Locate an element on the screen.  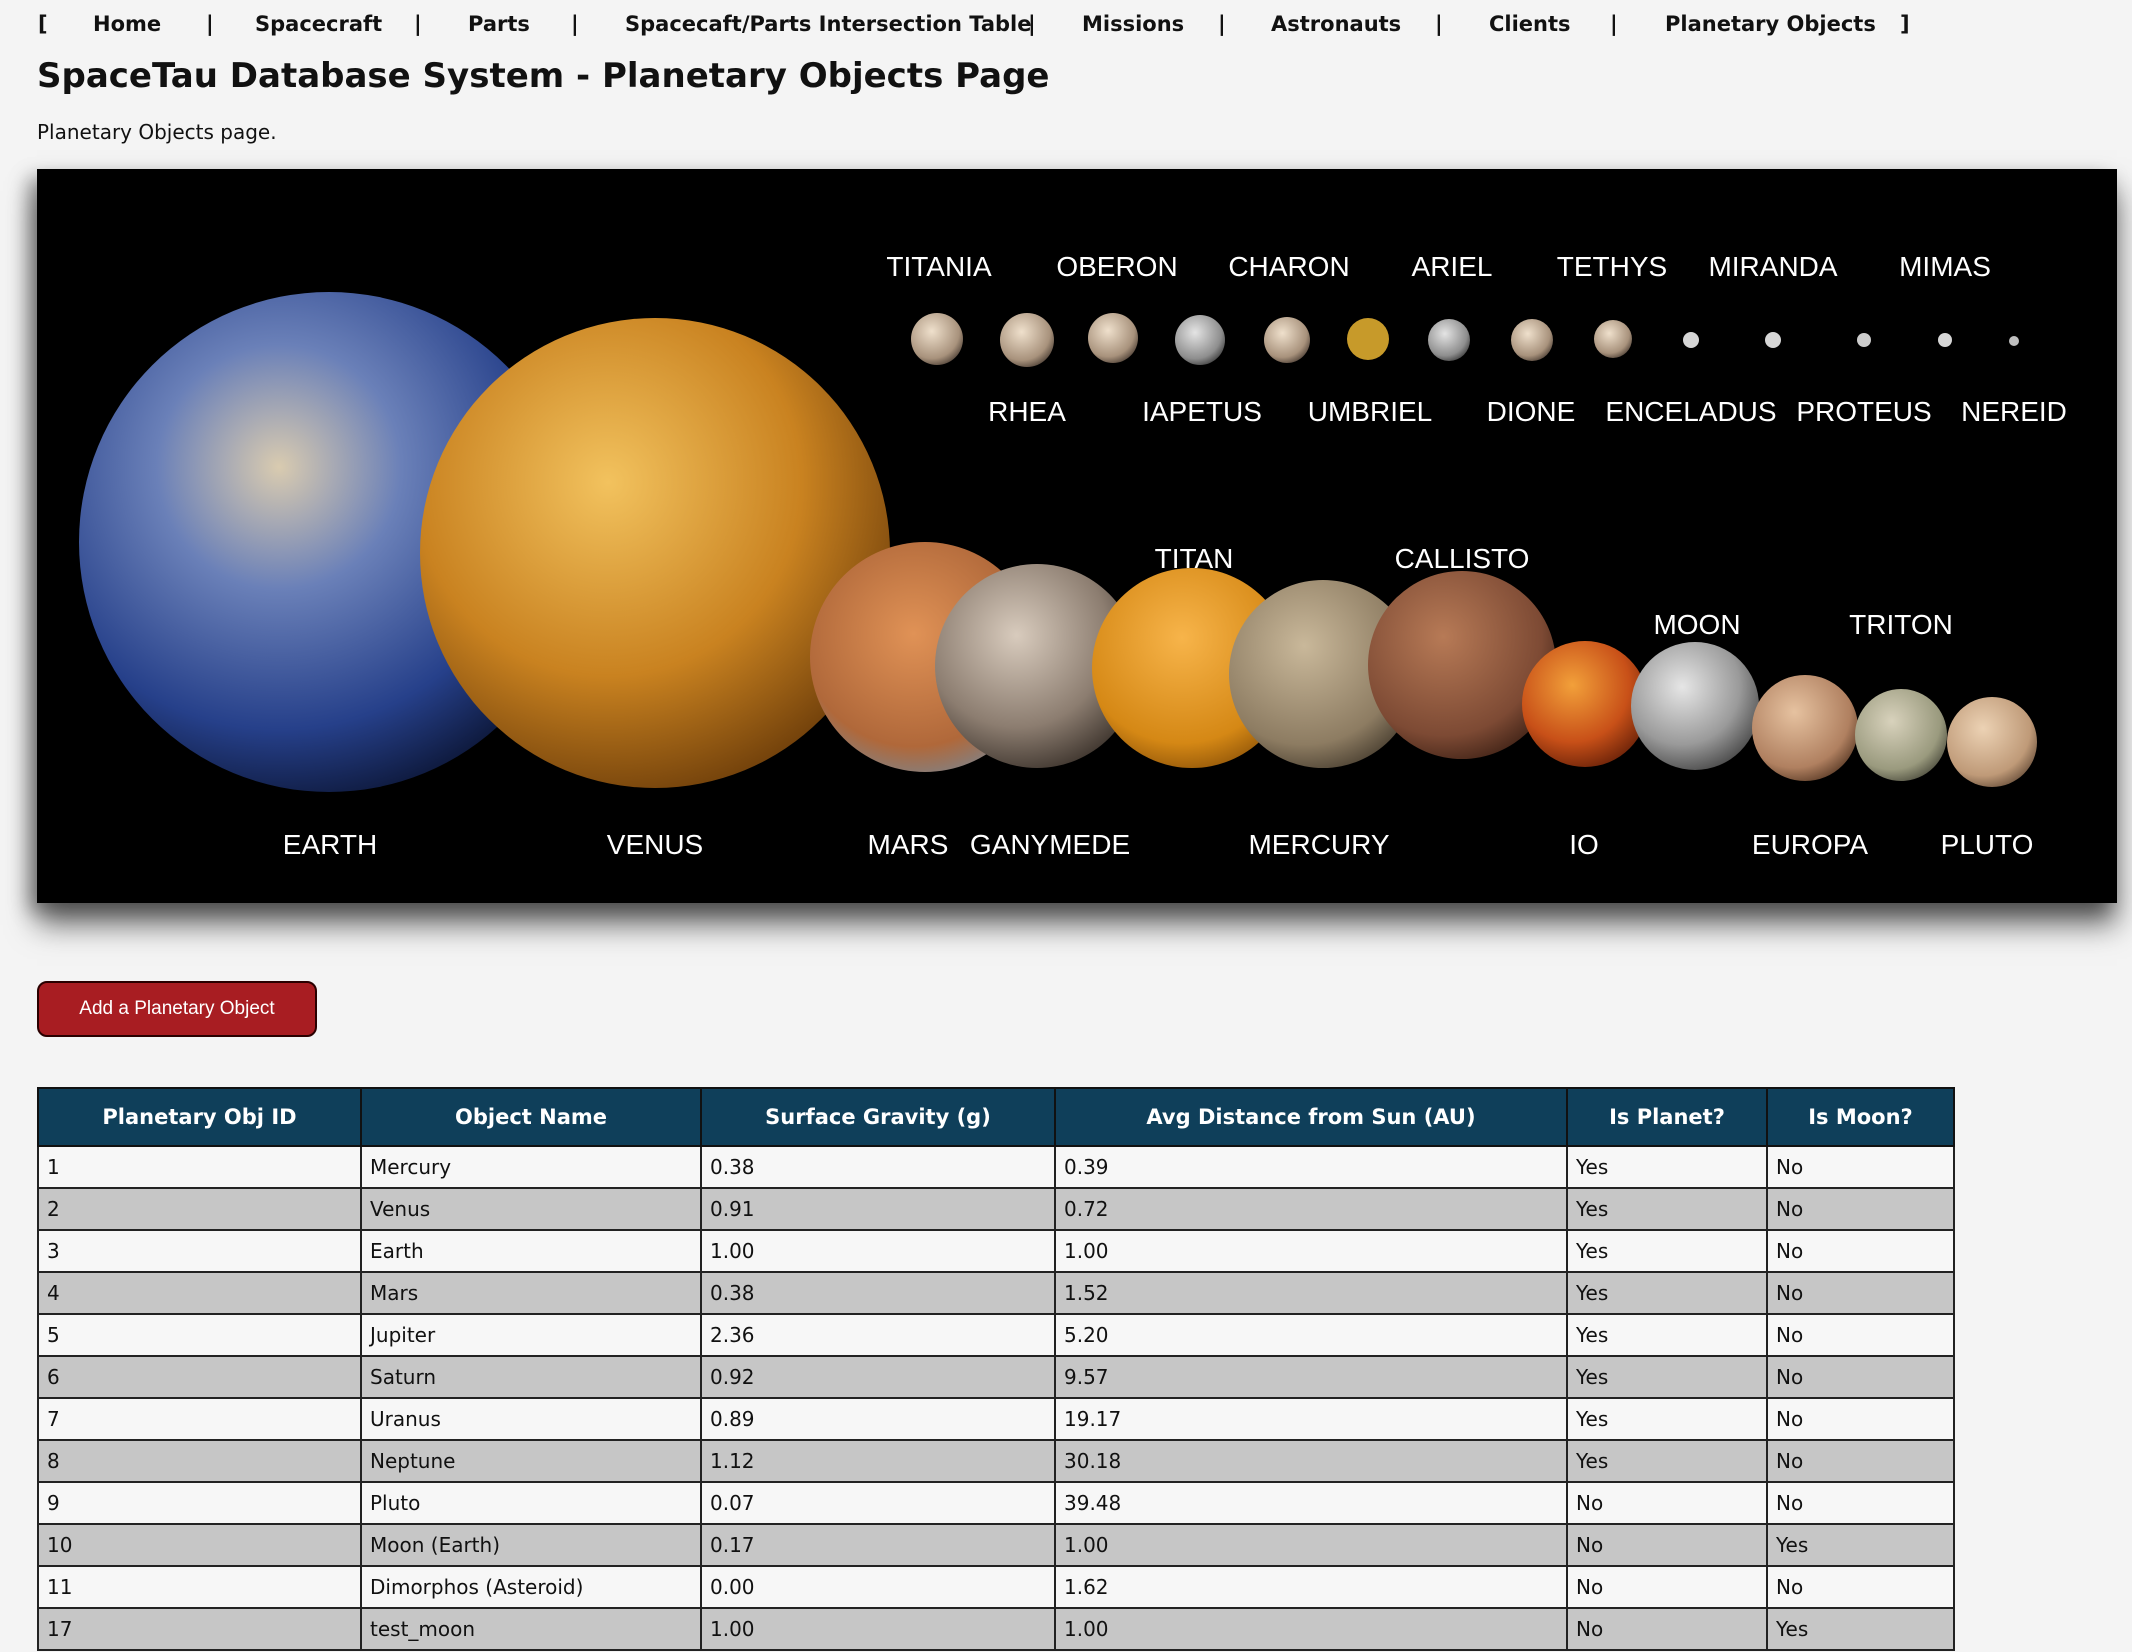
banner-label: TITANIA is located at coordinates (939, 266).